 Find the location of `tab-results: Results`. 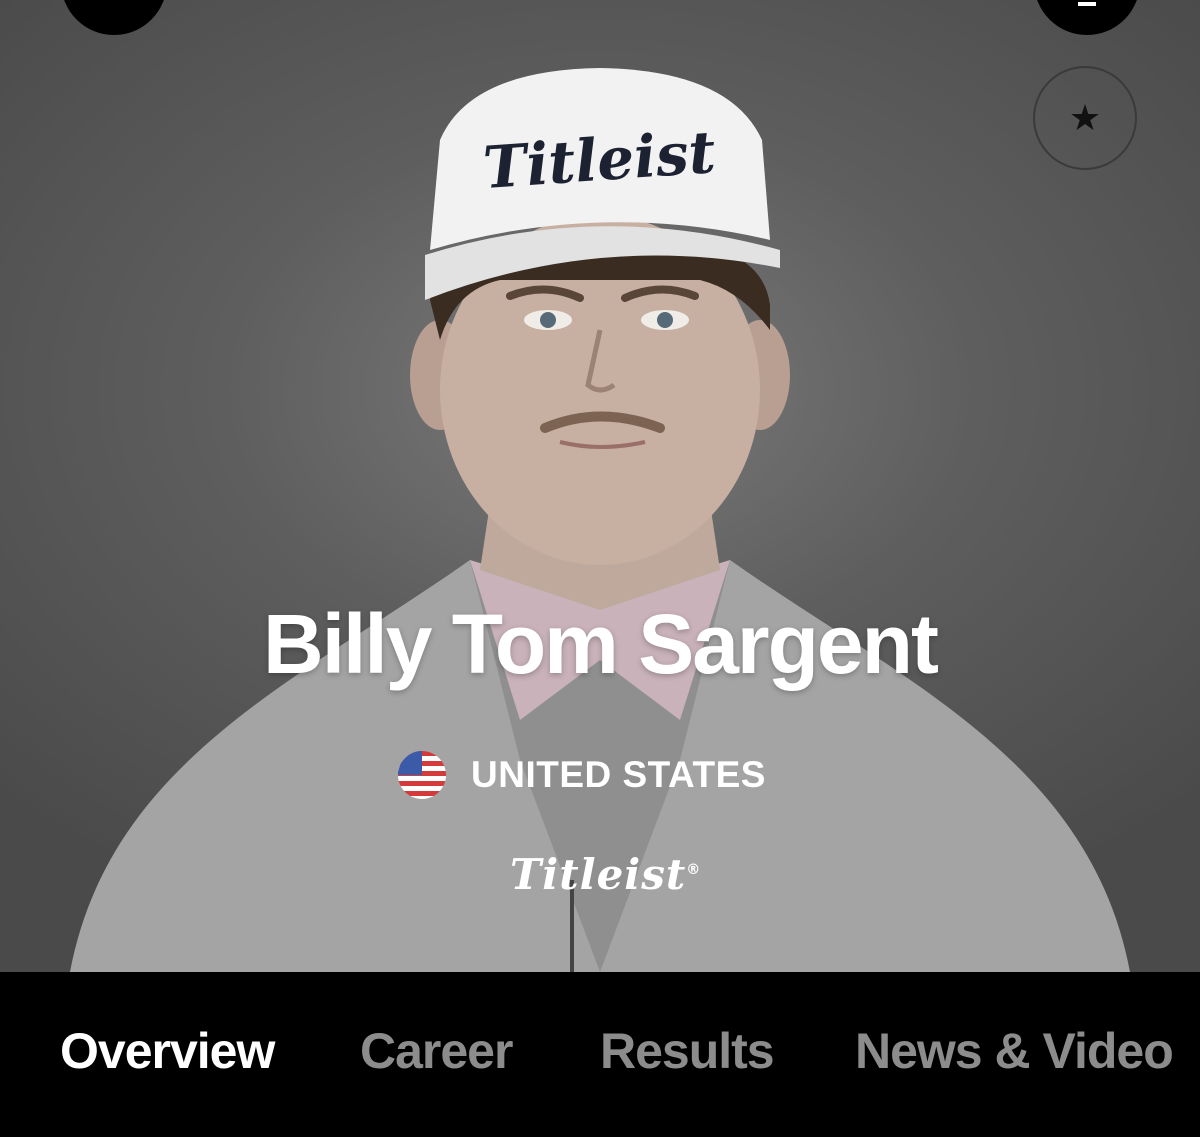

tab-results: Results is located at coordinates (687, 1051).